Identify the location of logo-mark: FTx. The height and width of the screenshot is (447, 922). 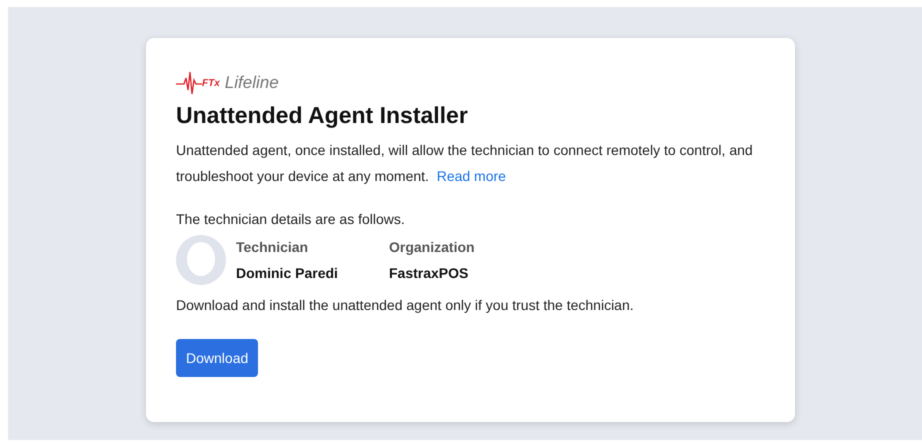
(211, 83).